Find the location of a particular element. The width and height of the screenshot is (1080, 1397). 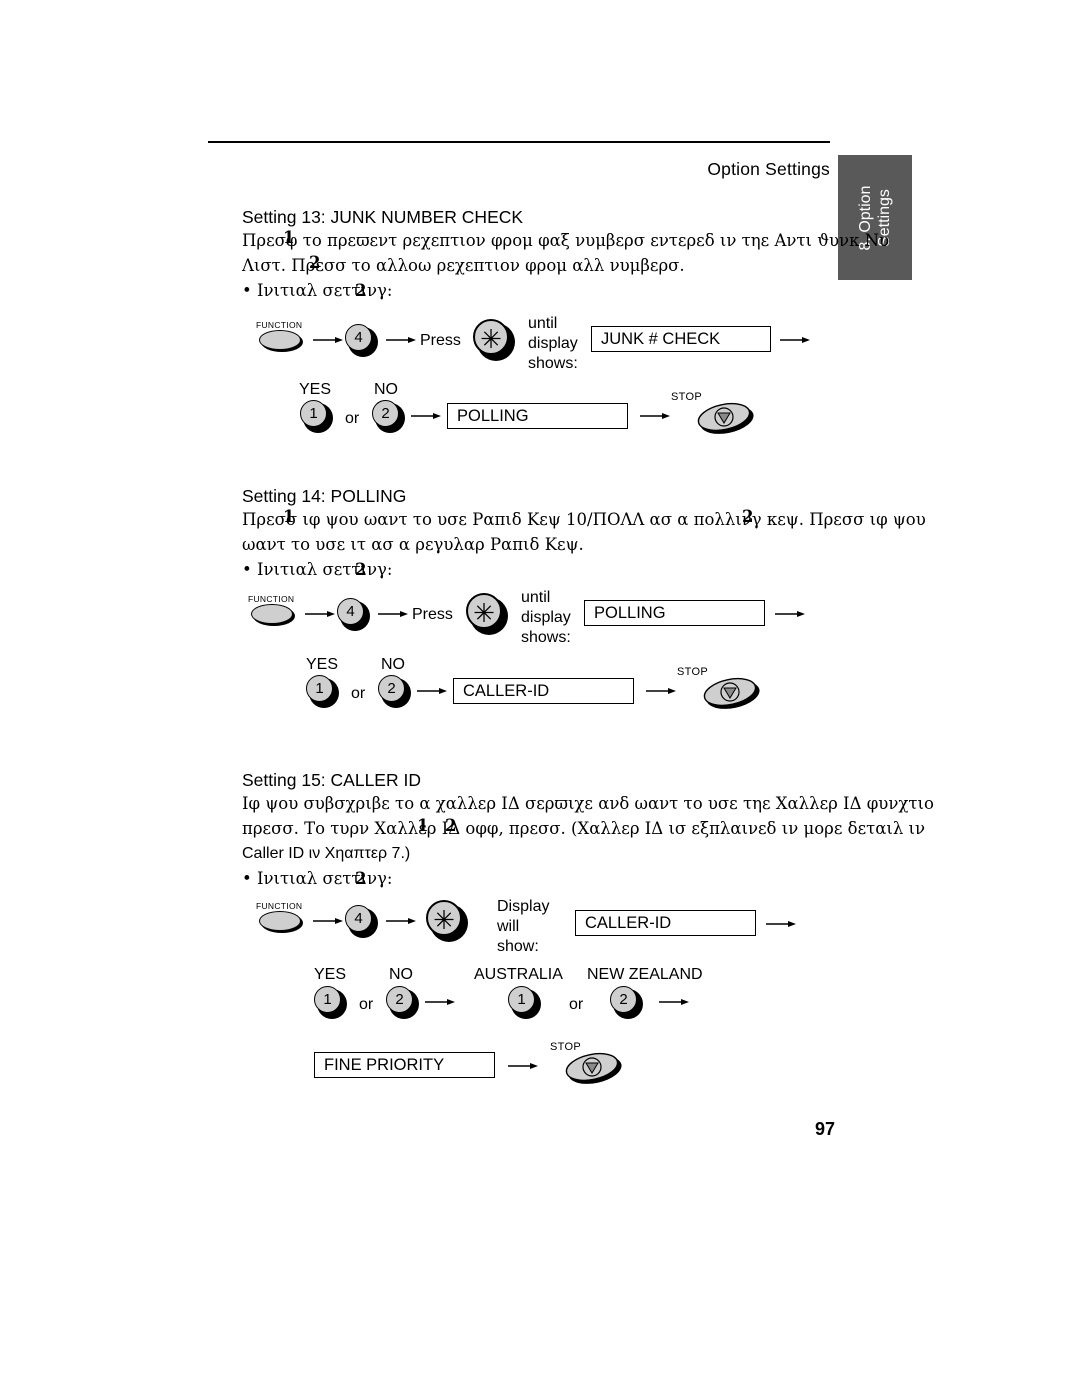

key-2-button-14: 2 is located at coordinates (394, 691).